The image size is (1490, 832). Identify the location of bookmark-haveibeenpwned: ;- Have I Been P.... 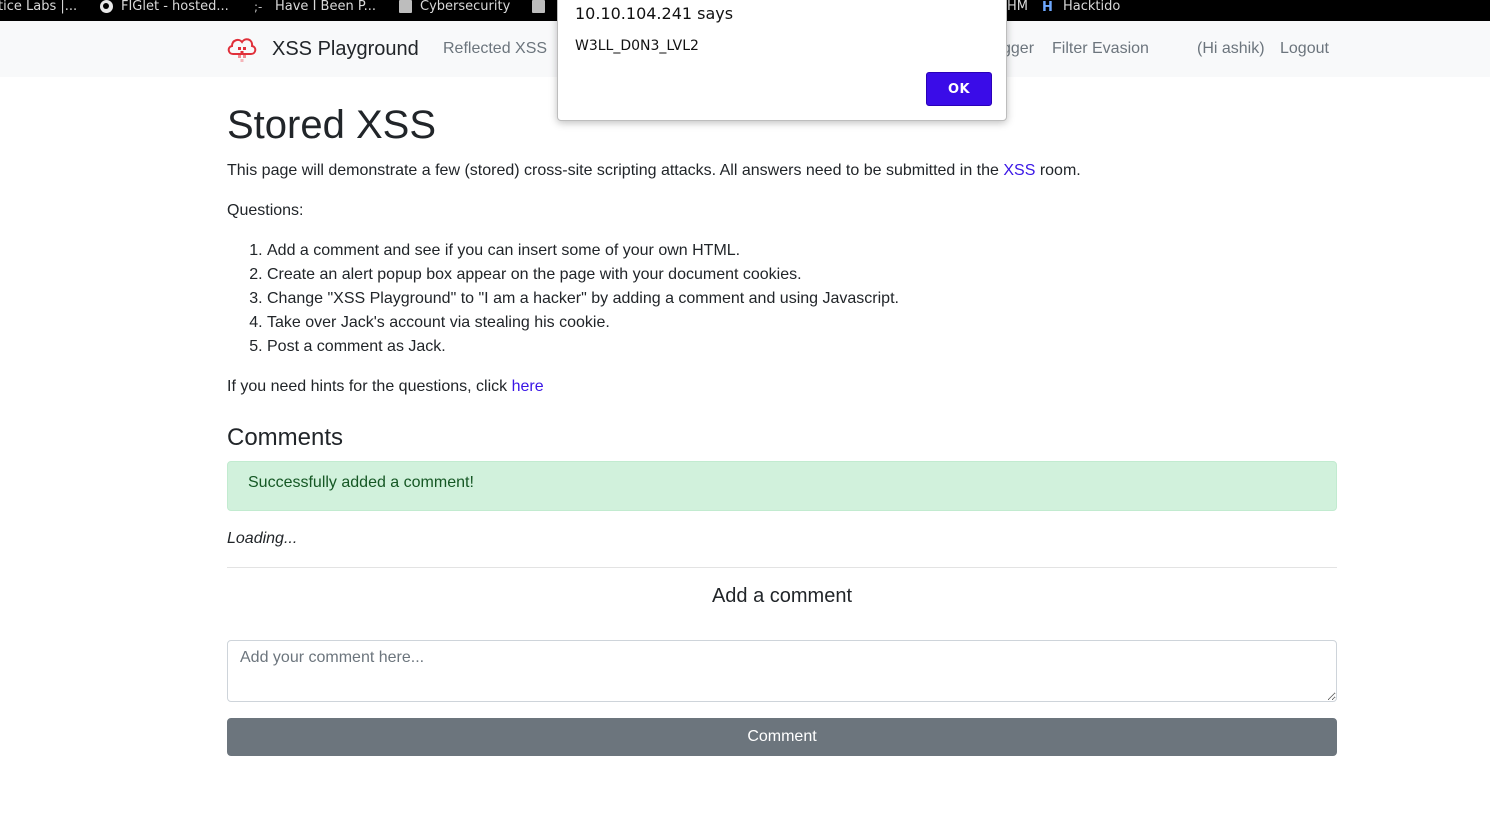
(315, 8).